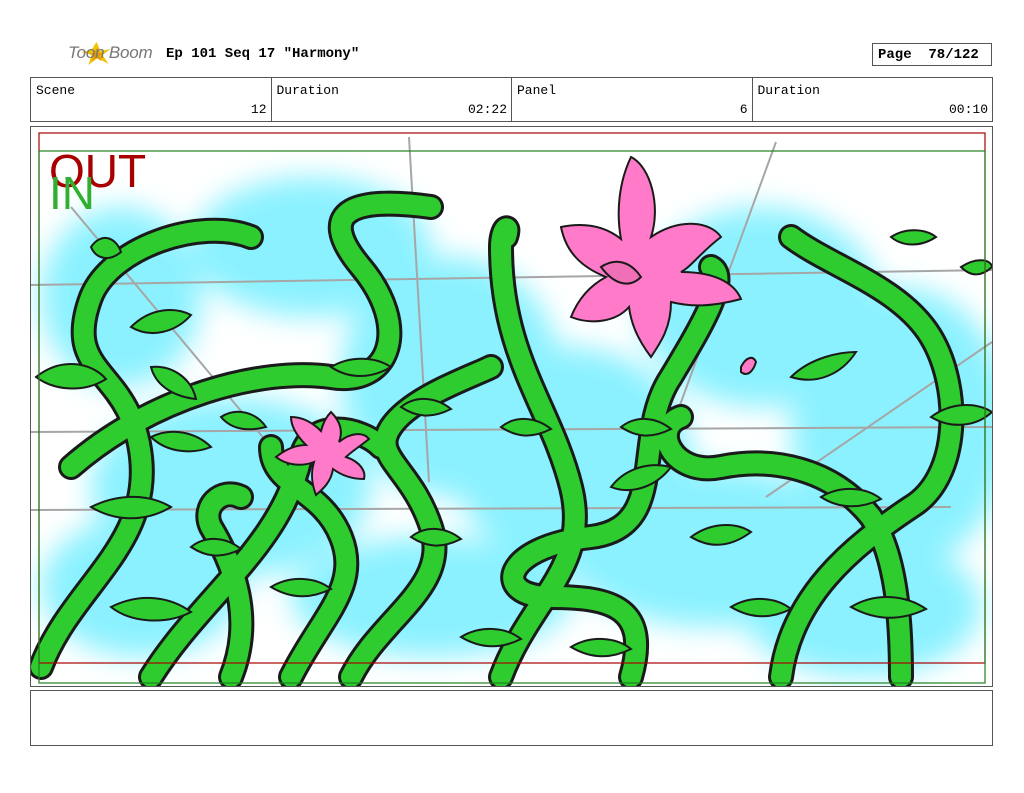 This screenshot has width=1024, height=793. I want to click on scene-cell: Scene 12, so click(151, 99).